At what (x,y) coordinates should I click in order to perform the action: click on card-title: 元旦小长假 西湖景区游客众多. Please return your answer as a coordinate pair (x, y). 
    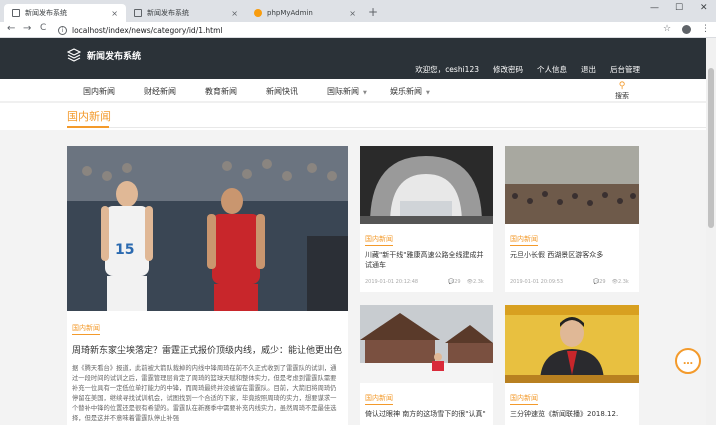
    Looking at the image, I should click on (572, 255).